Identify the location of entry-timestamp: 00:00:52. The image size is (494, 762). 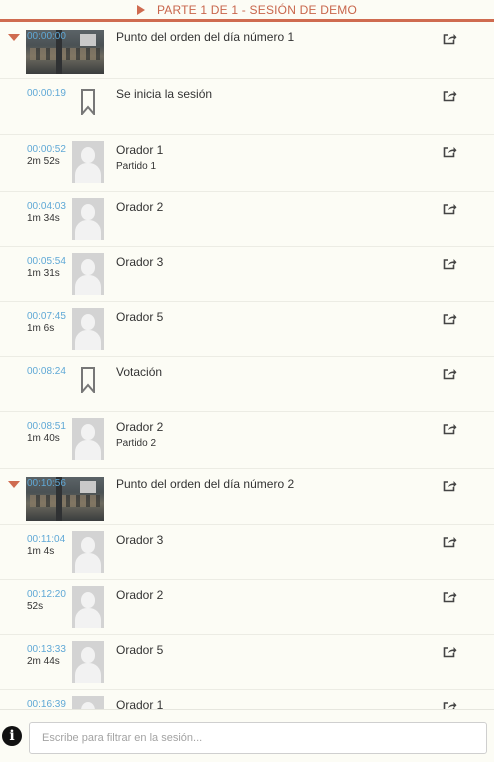
(46, 149).